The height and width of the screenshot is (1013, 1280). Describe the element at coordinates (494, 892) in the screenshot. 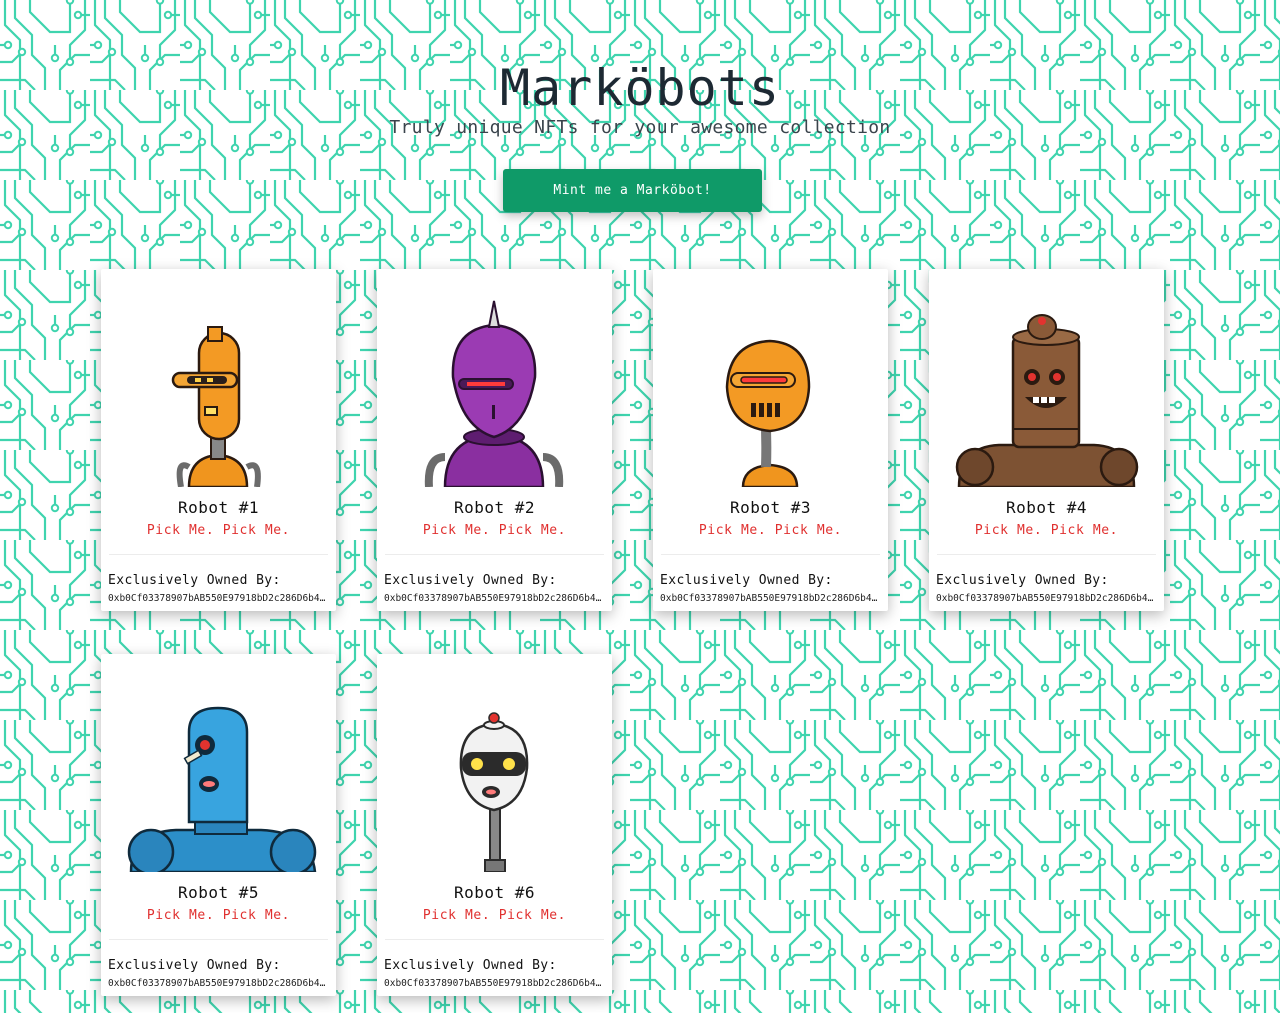

I see `card-title: Robot #6` at that location.